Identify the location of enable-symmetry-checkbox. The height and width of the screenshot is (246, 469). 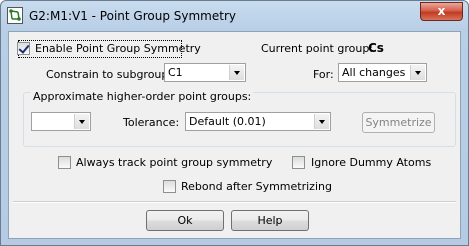
(23, 48).